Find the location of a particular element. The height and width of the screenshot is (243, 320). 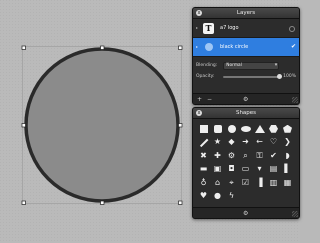

opacity-slider-fill is located at coordinates (251, 76).